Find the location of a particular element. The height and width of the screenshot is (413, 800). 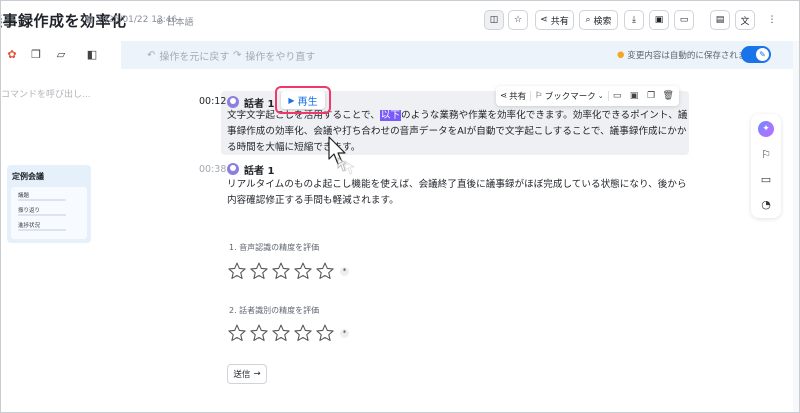

layout-toggle-button: ◫ is located at coordinates (494, 20).